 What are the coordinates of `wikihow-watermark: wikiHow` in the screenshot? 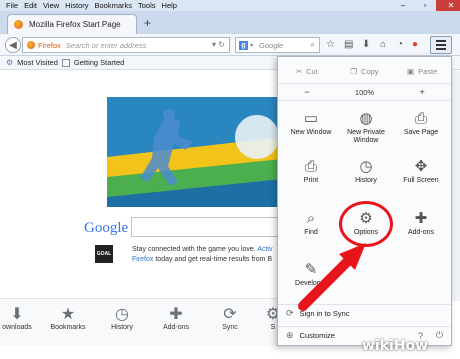 It's located at (395, 346).